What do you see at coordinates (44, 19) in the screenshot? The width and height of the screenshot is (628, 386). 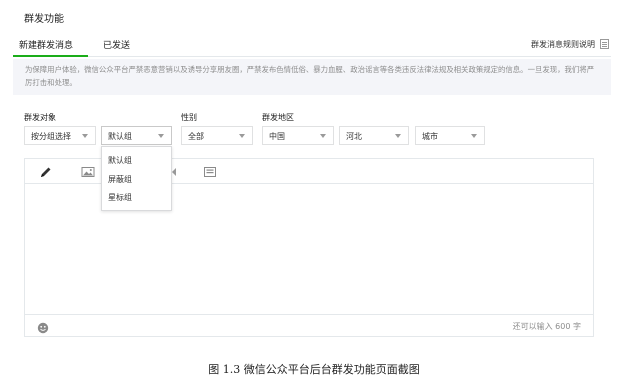 I see `page-title: 群发功能` at bounding box center [44, 19].